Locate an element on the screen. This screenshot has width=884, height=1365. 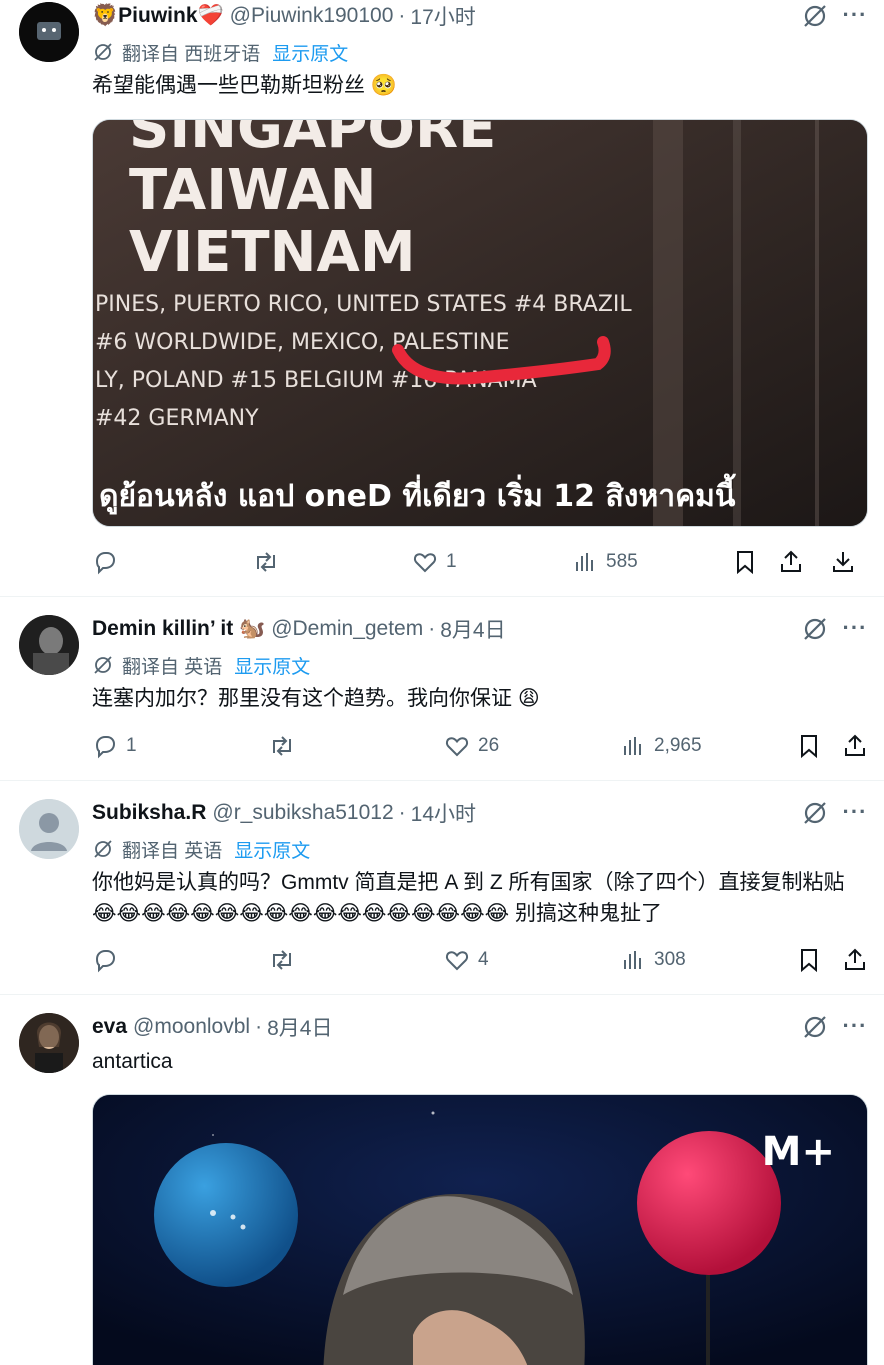
display-name: Subiksha.R is located at coordinates (149, 813).